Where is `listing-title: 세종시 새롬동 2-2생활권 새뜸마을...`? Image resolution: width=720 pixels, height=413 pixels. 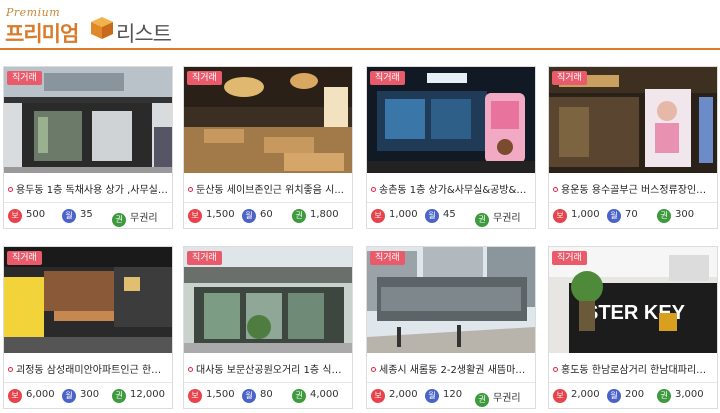
listing-title: 세종시 새롬동 2-2생활권 새뜸마을... is located at coordinates (451, 368).